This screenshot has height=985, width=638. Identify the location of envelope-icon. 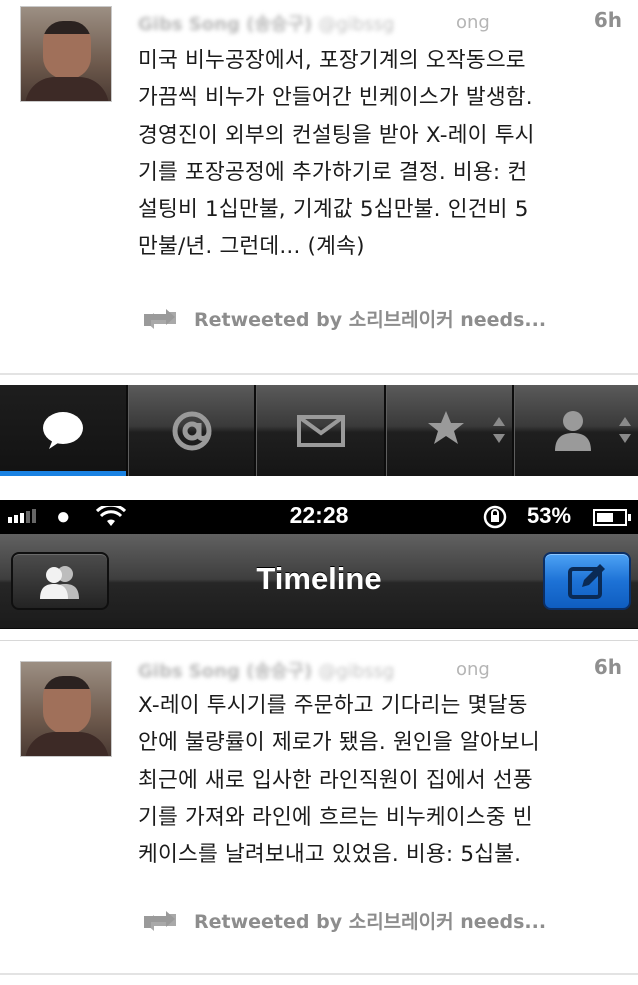
(320, 430).